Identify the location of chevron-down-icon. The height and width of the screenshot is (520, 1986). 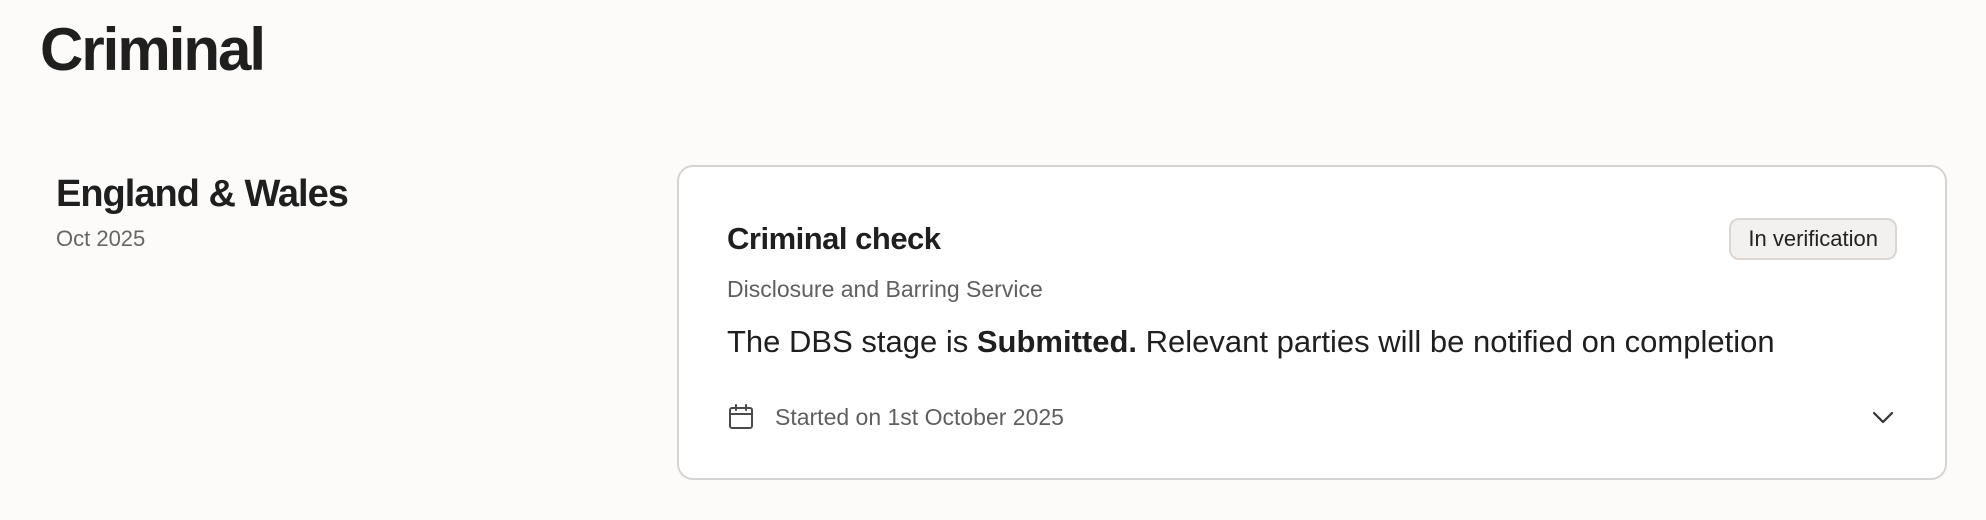
(1883, 417).